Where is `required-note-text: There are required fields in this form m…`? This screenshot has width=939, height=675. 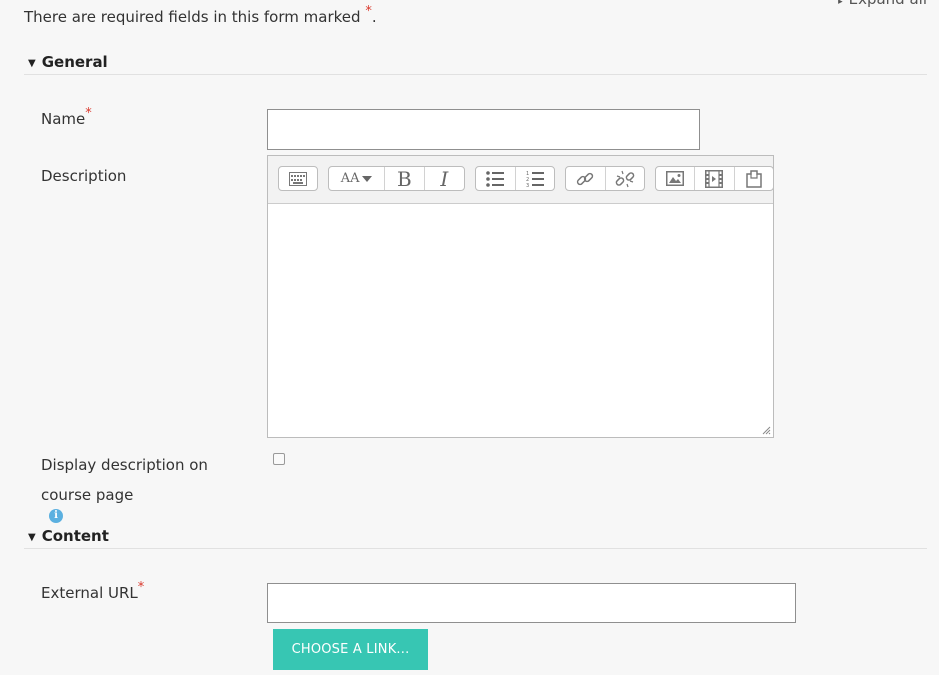
required-note-text: There are required fields in this form m… is located at coordinates (192, 17).